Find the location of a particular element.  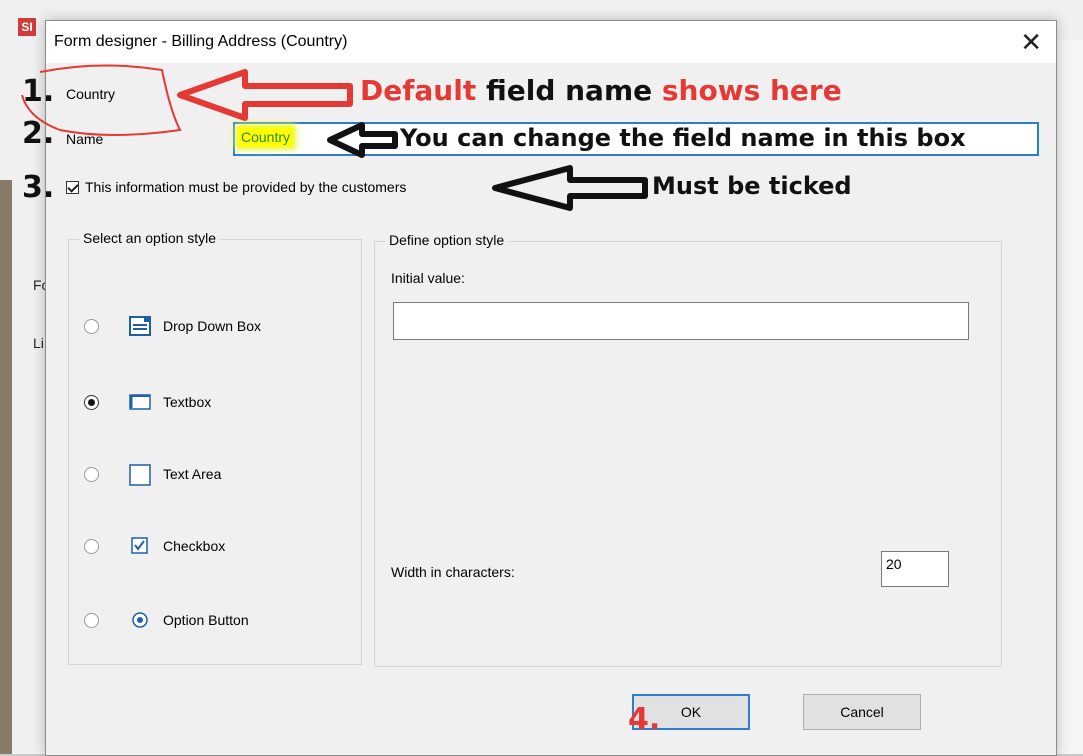

annotation-number-1: 1. is located at coordinates (38, 91).